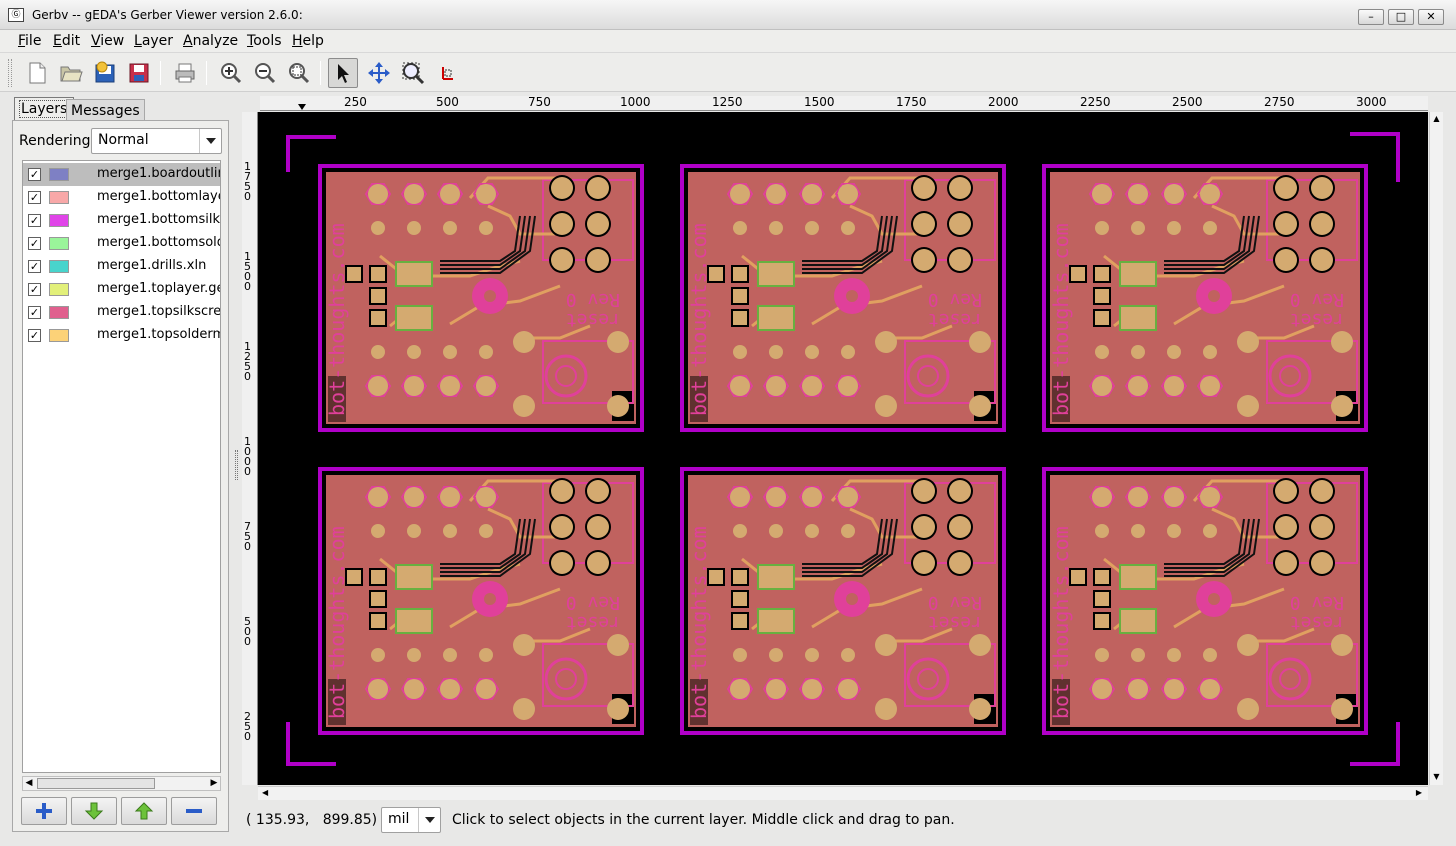 The height and width of the screenshot is (846, 1456). What do you see at coordinates (264, 41) in the screenshot?
I see `menu-tools: Tools` at bounding box center [264, 41].